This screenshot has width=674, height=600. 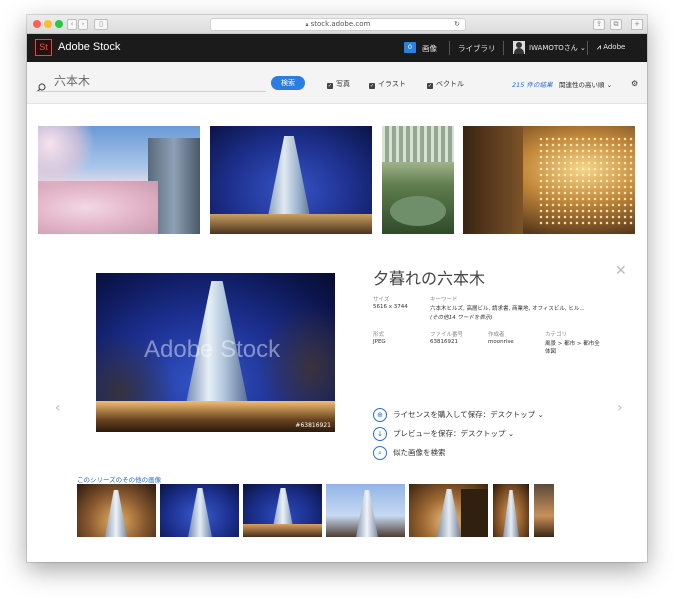 I want to click on minimize-window-button, so click(x=48, y=24).